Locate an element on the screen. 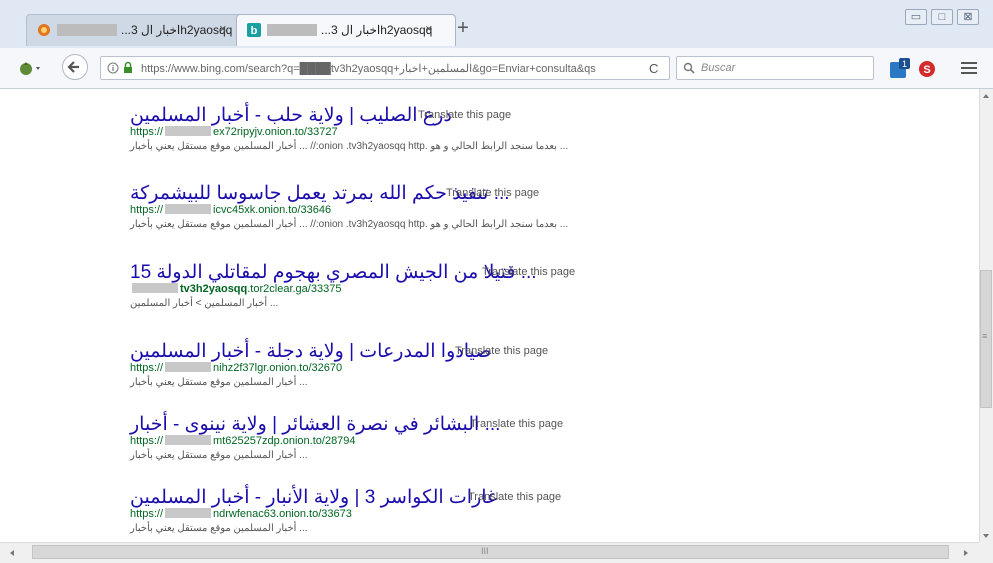  scroll-left-arrow-icon is located at coordinates (12, 553).